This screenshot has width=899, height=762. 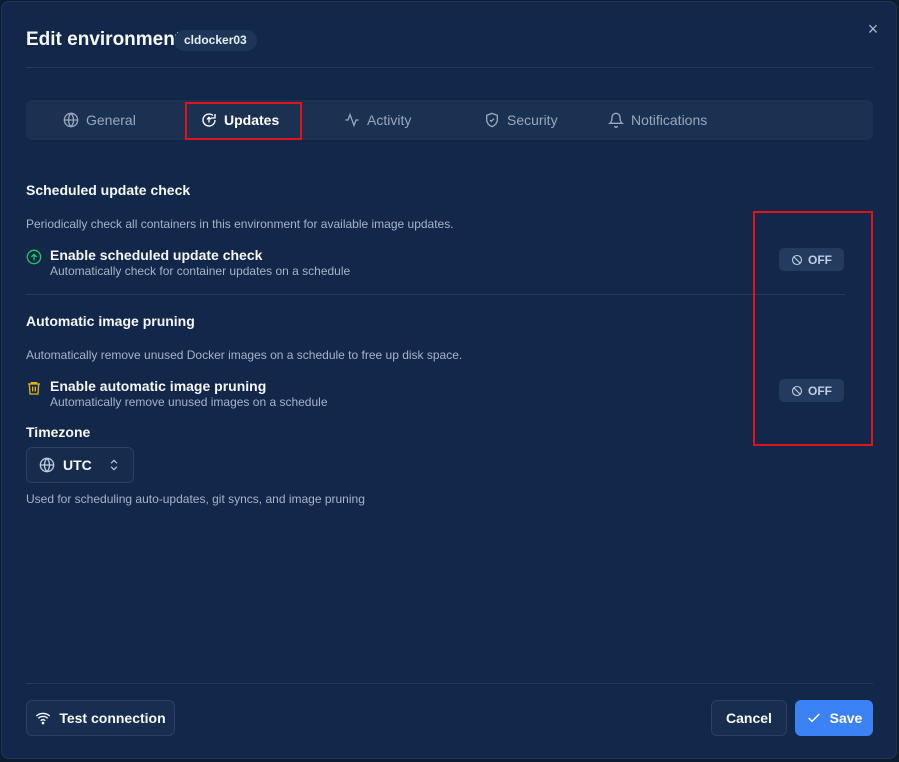 I want to click on button-label: Save, so click(x=846, y=718).